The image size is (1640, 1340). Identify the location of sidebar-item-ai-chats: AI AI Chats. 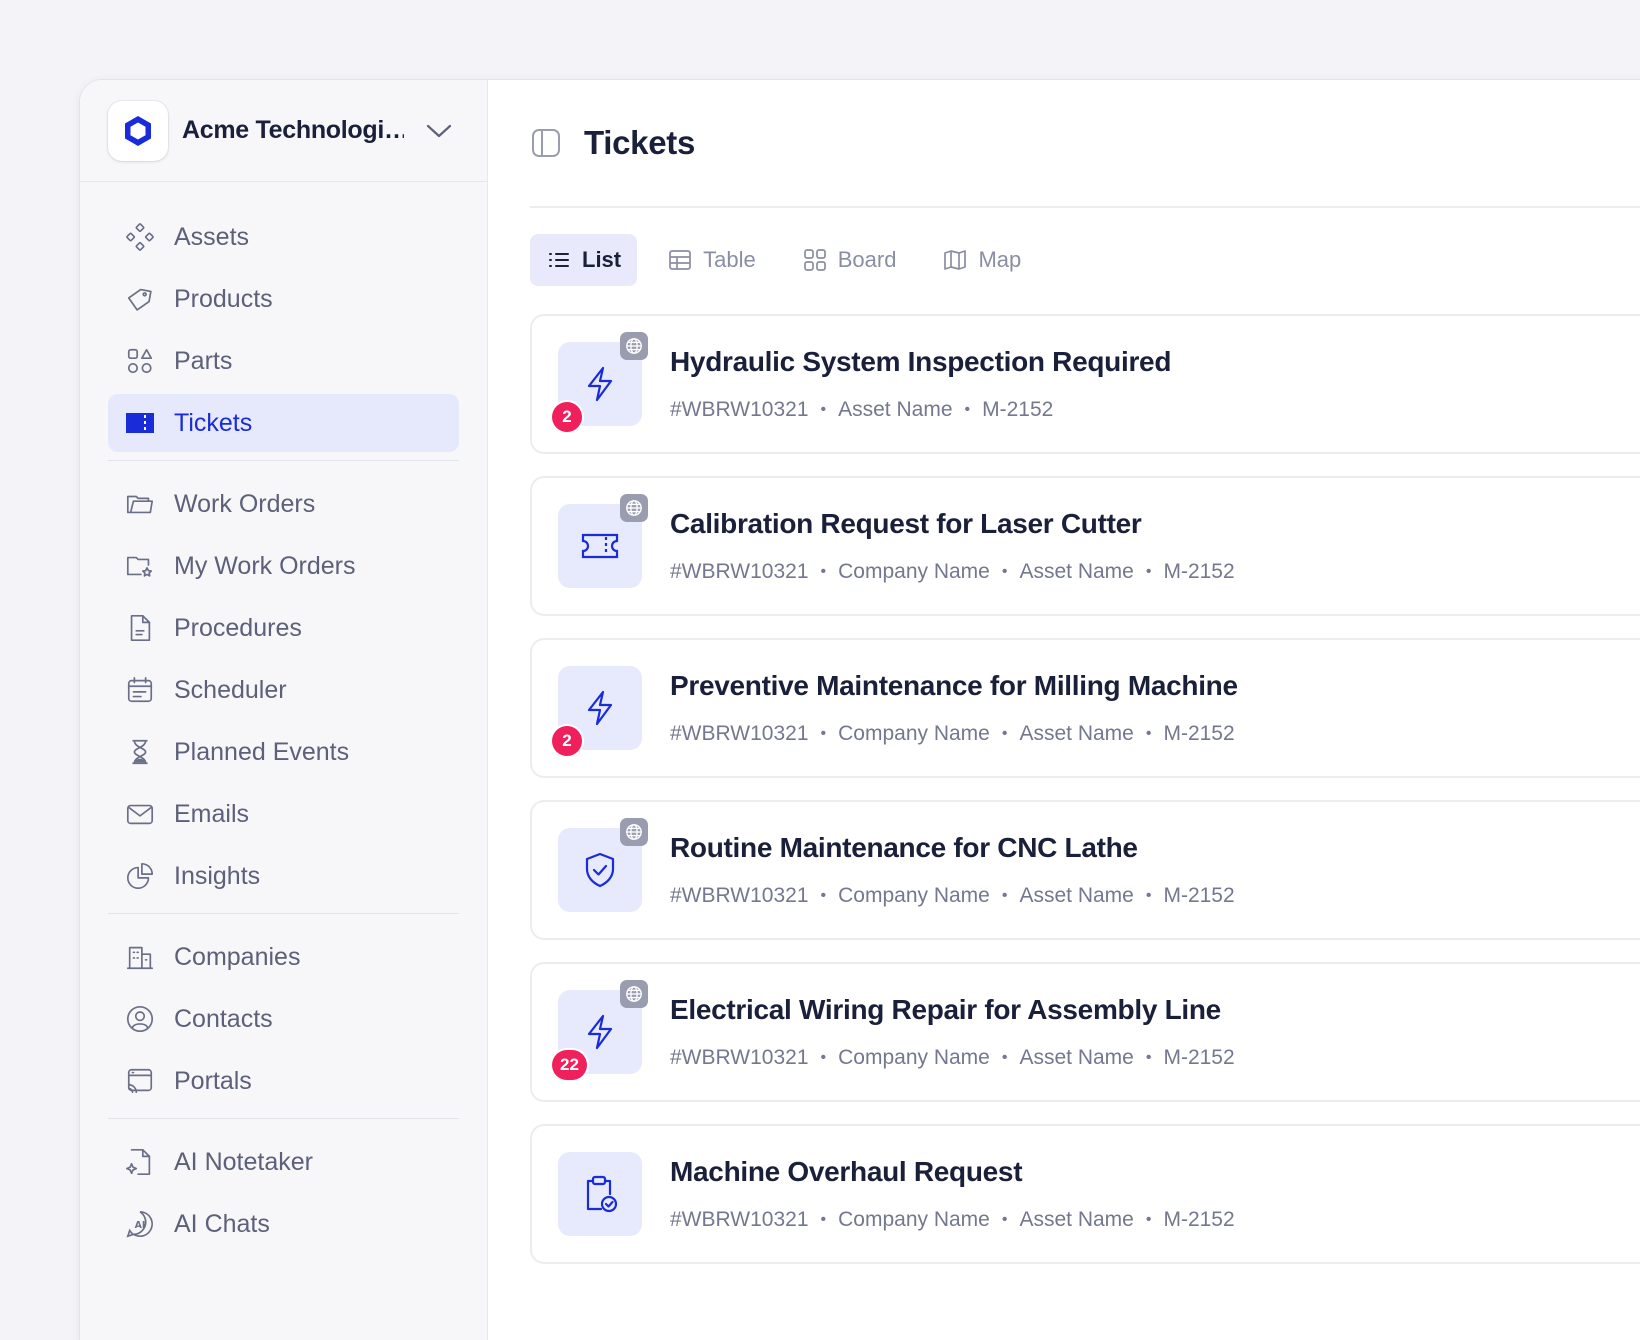
(283, 1224).